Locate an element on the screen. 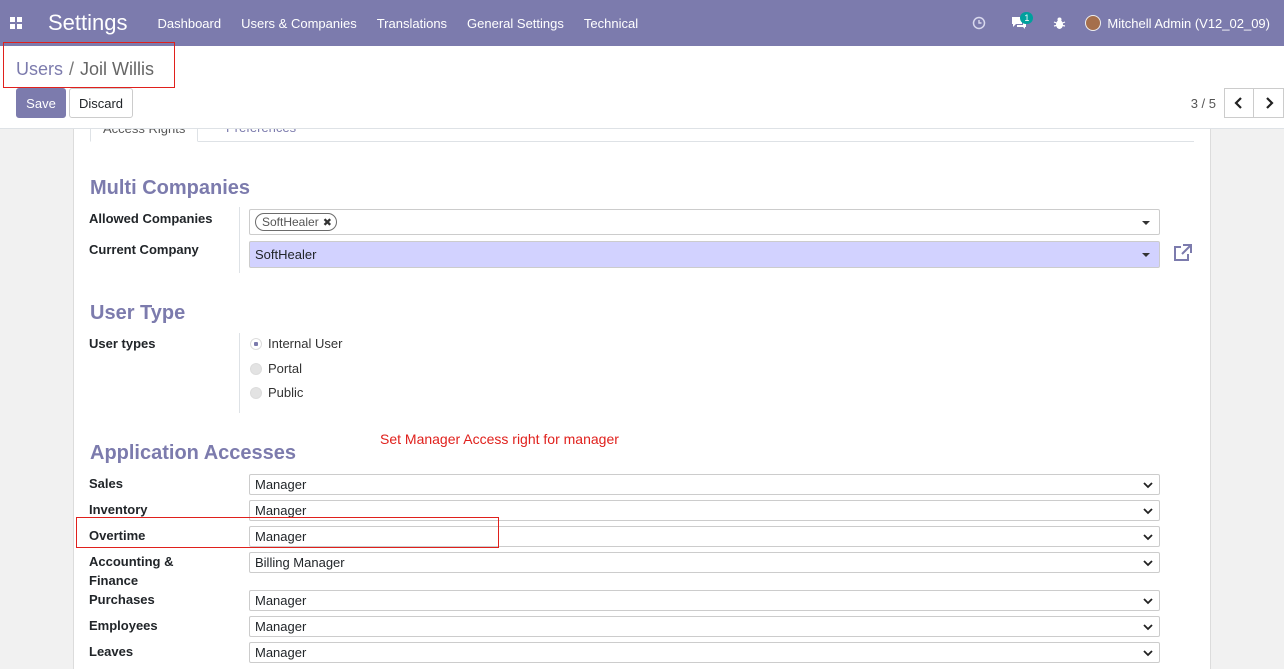 The height and width of the screenshot is (669, 1284). menu-technical: Technical is located at coordinates (611, 23).